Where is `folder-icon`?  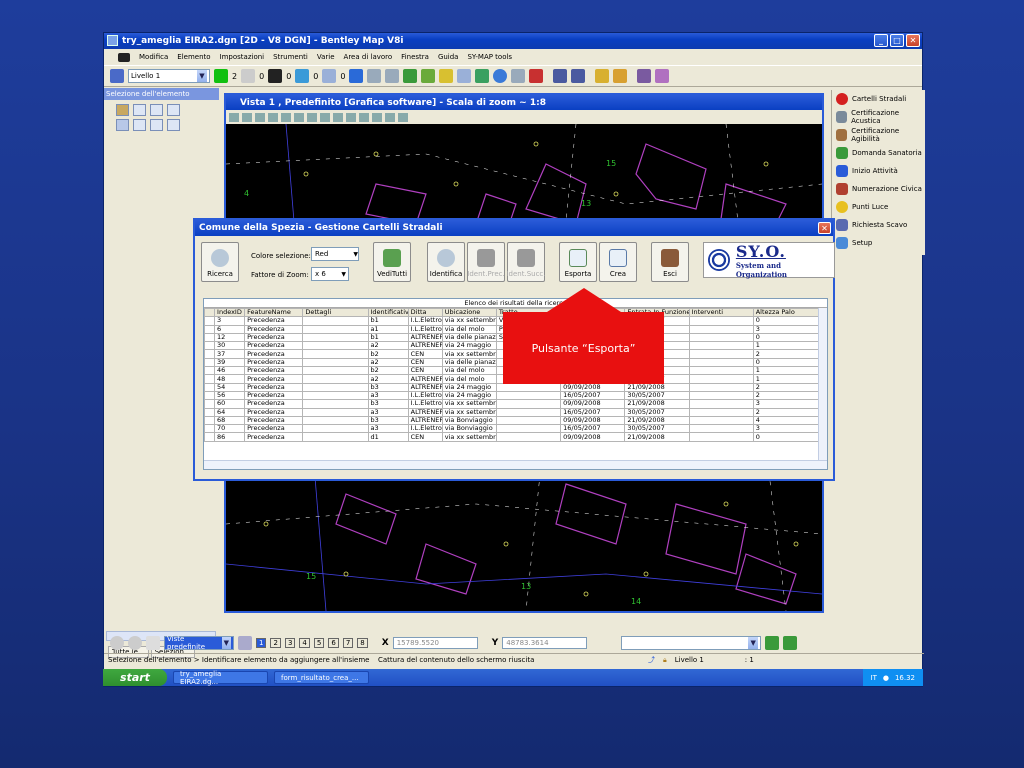 folder-icon is located at coordinates (620, 76).